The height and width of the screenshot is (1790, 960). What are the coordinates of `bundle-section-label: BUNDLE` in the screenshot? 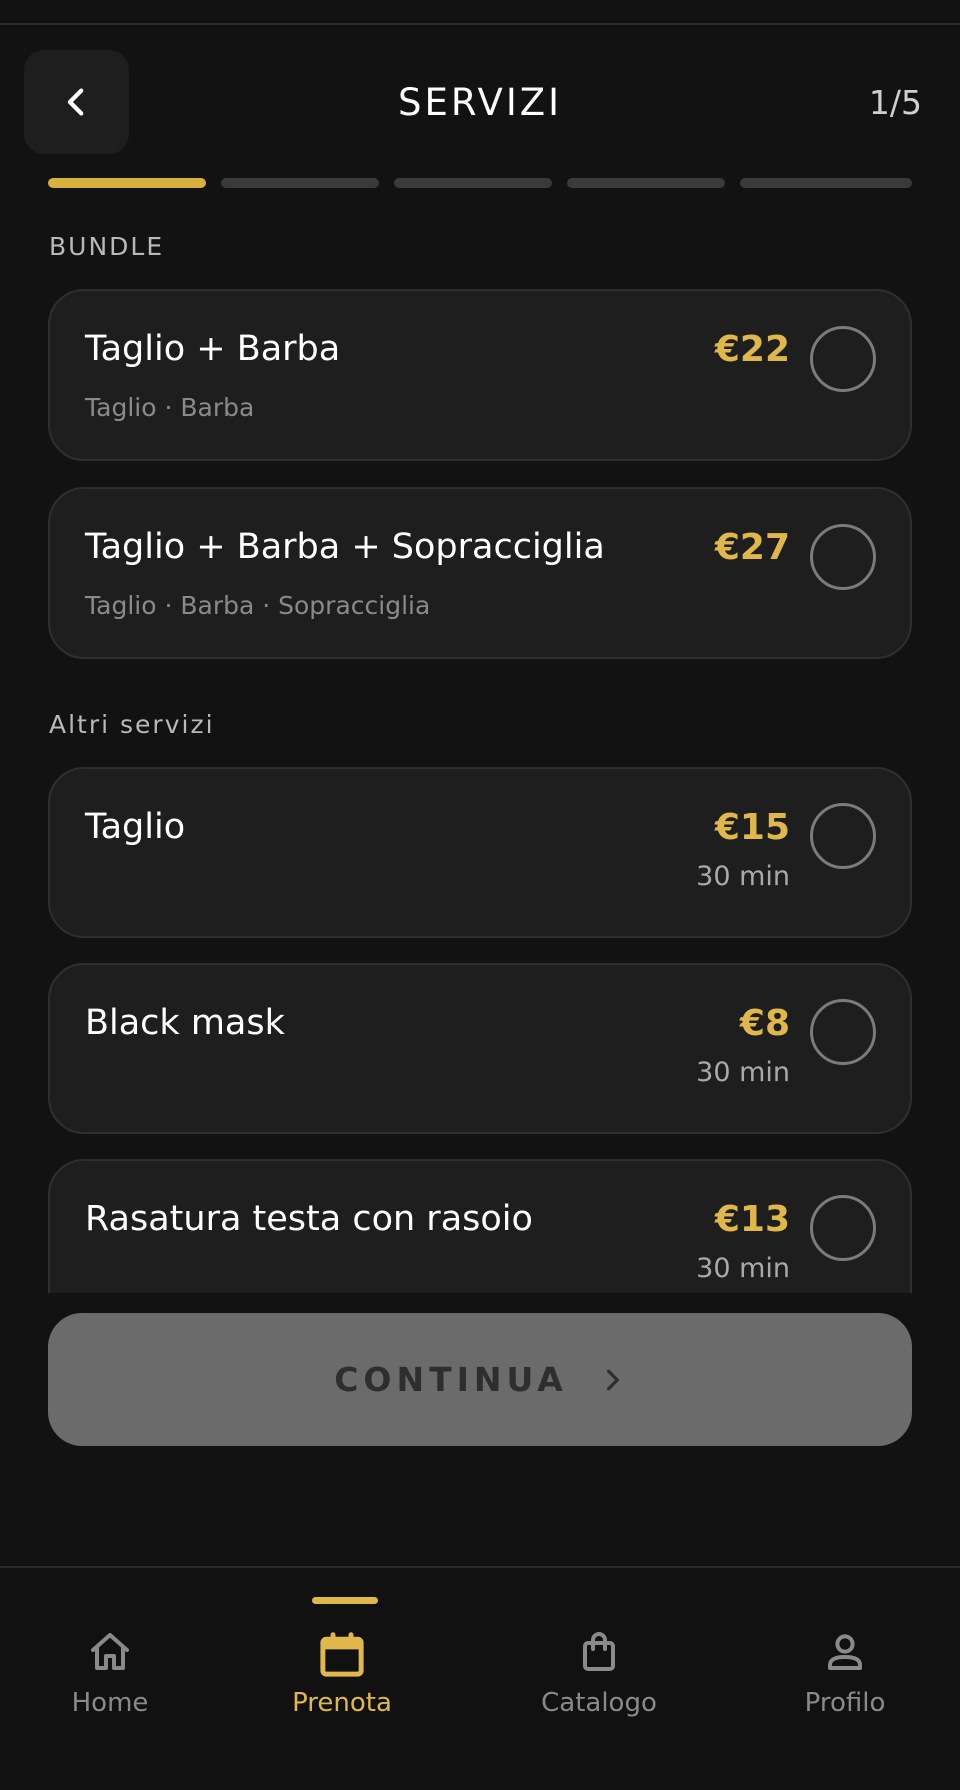 It's located at (107, 246).